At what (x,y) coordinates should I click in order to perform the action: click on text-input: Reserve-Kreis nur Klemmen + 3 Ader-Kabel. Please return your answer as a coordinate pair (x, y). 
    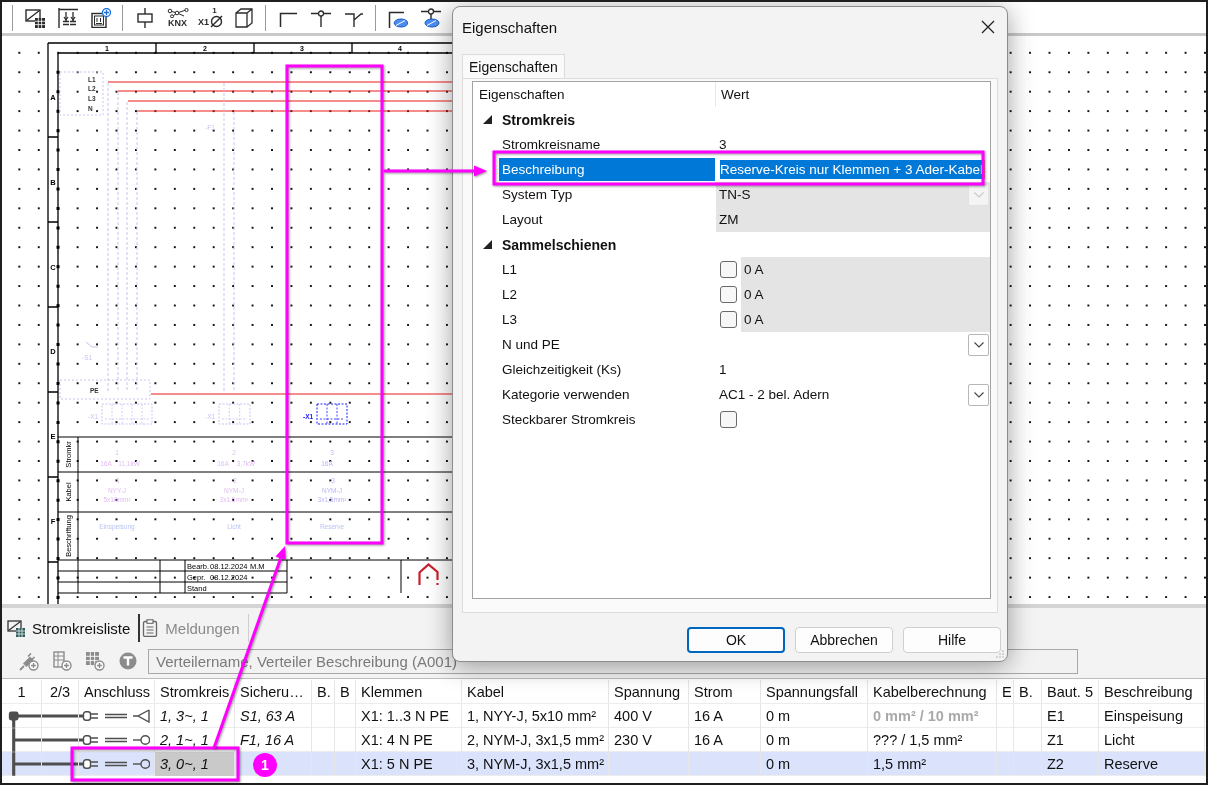
    Looking at the image, I should click on (849, 169).